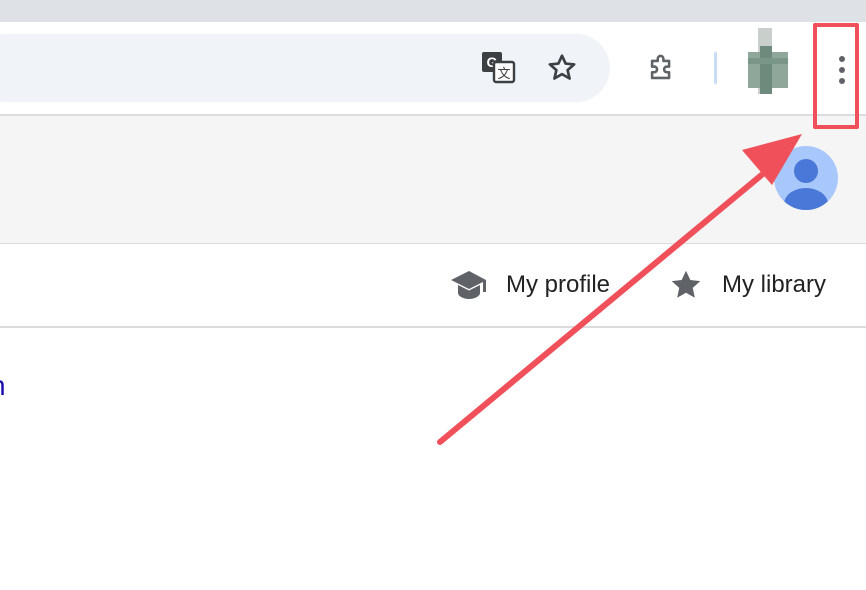 This screenshot has height=590, width=866. Describe the element at coordinates (468, 285) in the screenshot. I see `graduation-cap-icon` at that location.